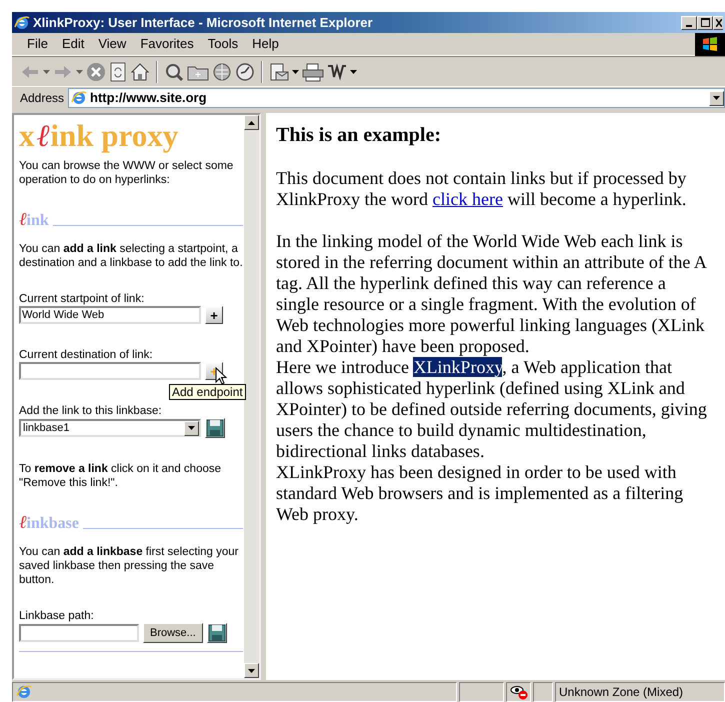 The width and height of the screenshot is (725, 702). What do you see at coordinates (221, 376) in the screenshot?
I see `cursor-icon` at bounding box center [221, 376].